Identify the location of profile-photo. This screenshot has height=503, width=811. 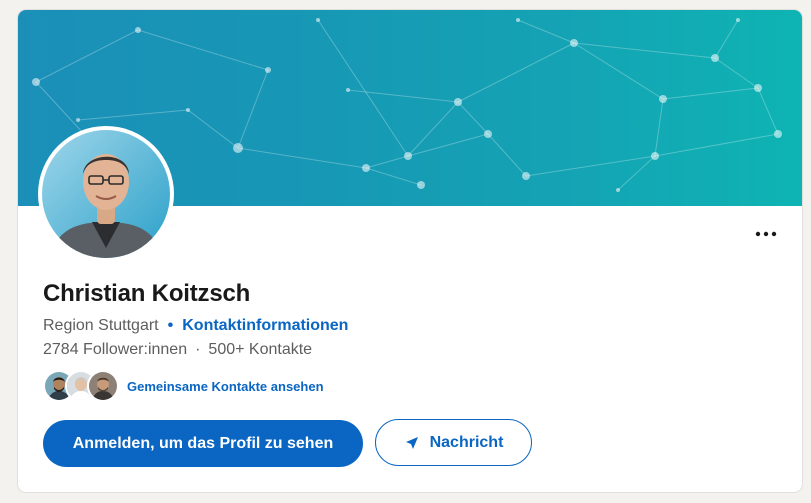
(106, 194).